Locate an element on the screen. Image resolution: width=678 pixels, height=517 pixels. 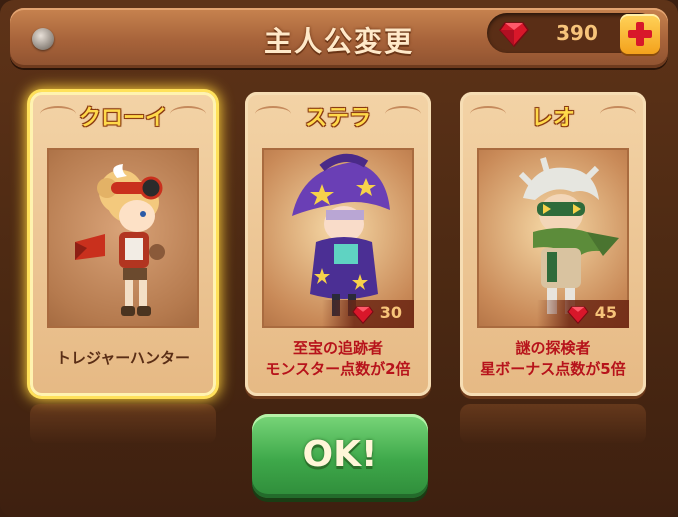
ok-button-label: OK! is located at coordinates (340, 454).